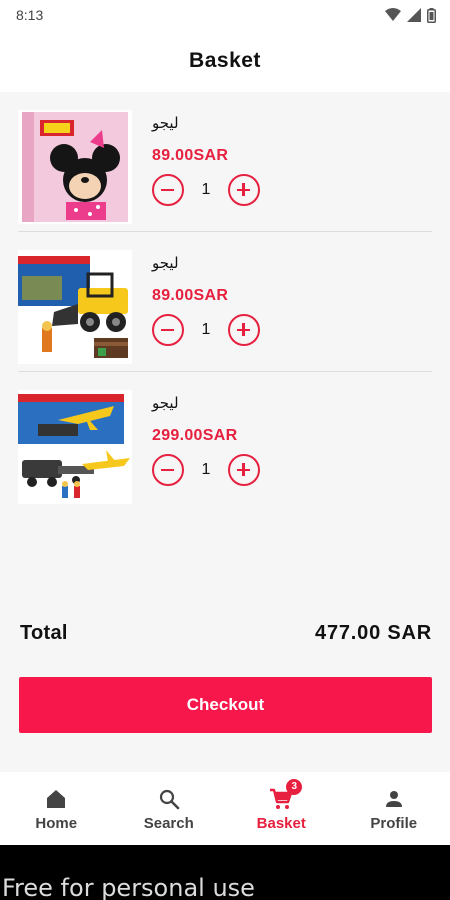 The width and height of the screenshot is (450, 900). I want to click on status-time: 8:13, so click(30, 15).